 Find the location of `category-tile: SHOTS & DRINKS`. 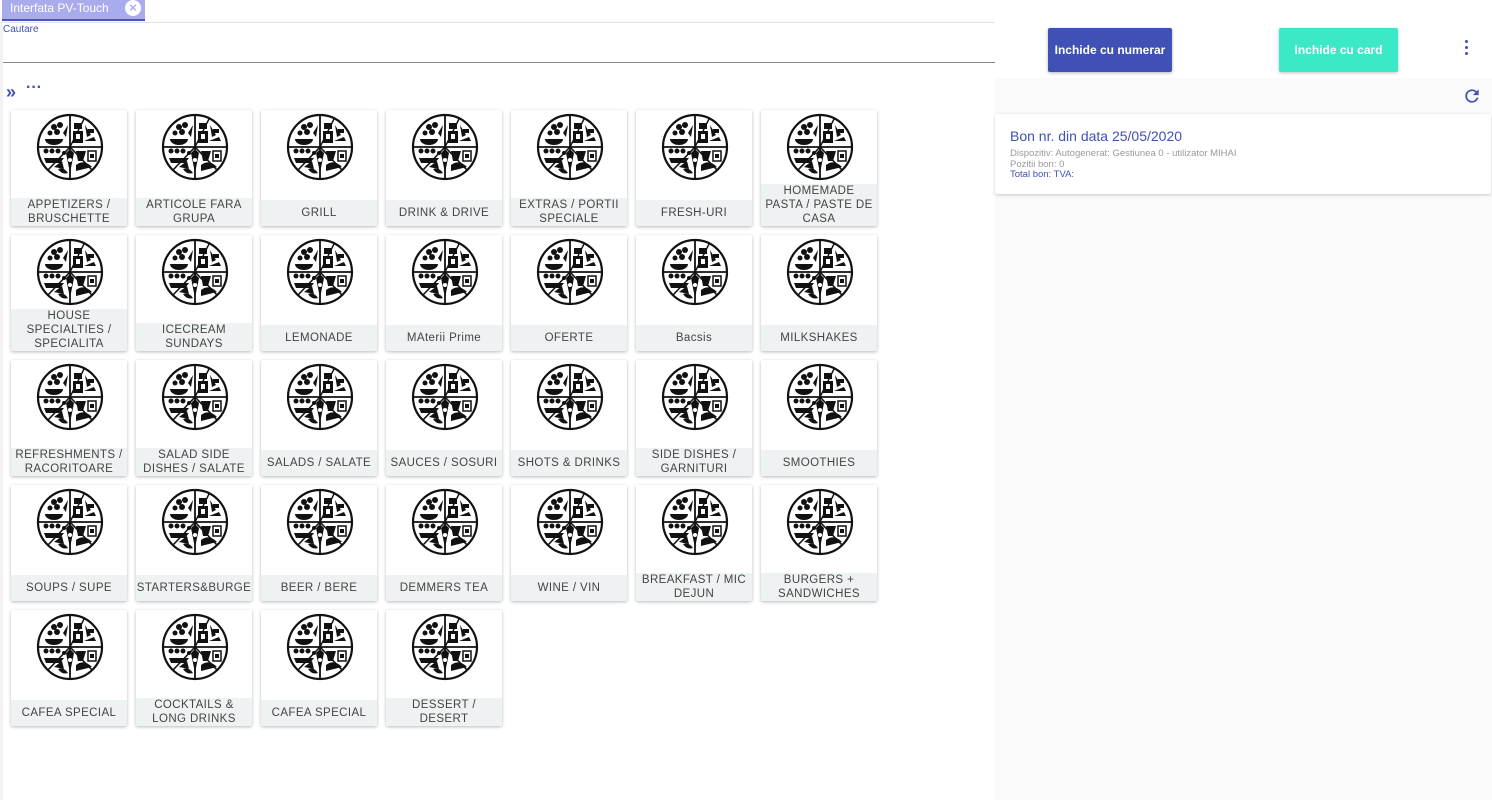

category-tile: SHOTS & DRINKS is located at coordinates (569, 418).